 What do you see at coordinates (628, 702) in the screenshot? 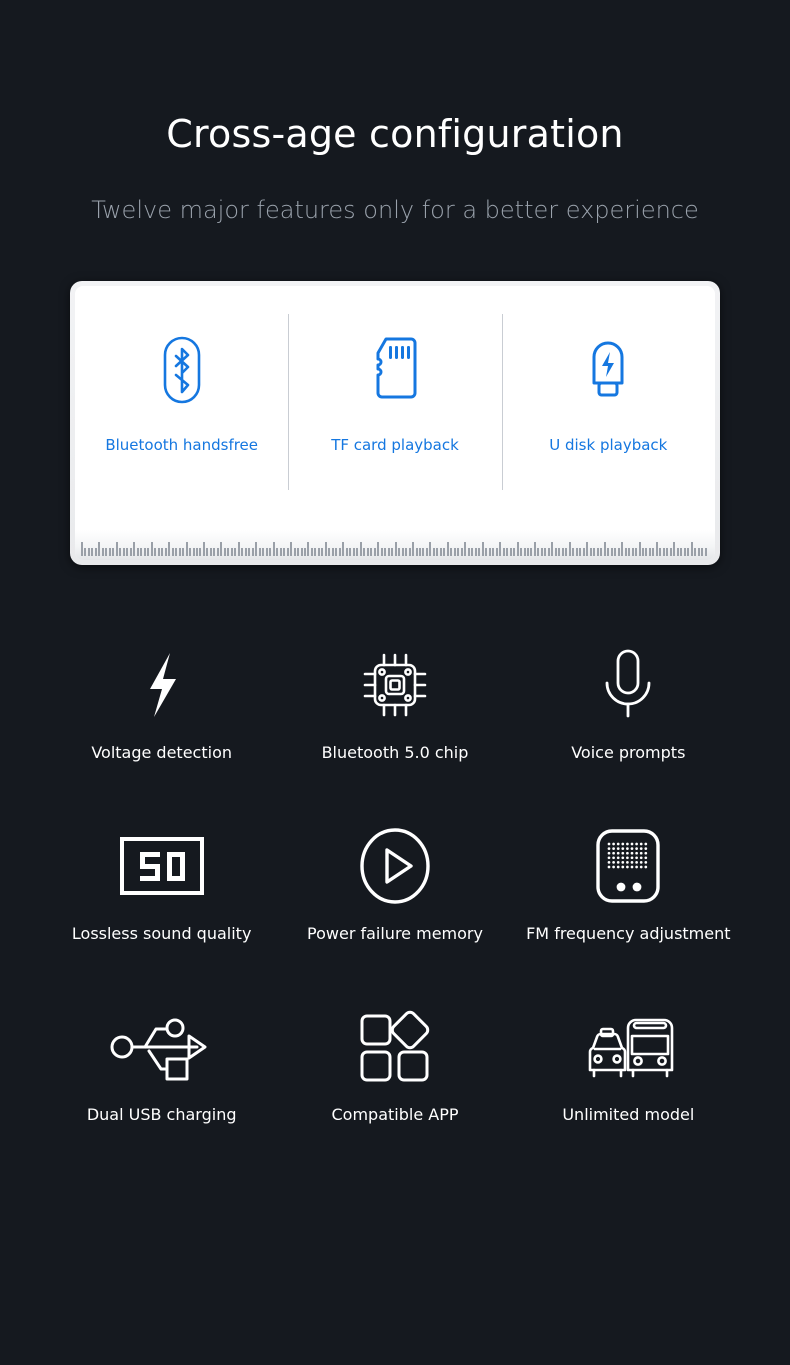
I see `feature-voice-prompts: Voice prompts` at bounding box center [628, 702].